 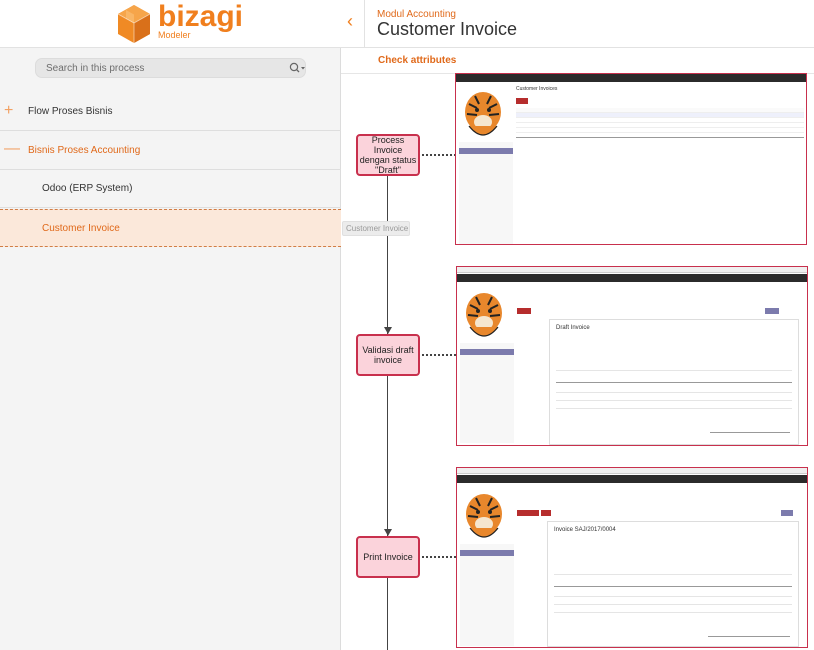 I want to click on search-box, so click(x=170, y=68).